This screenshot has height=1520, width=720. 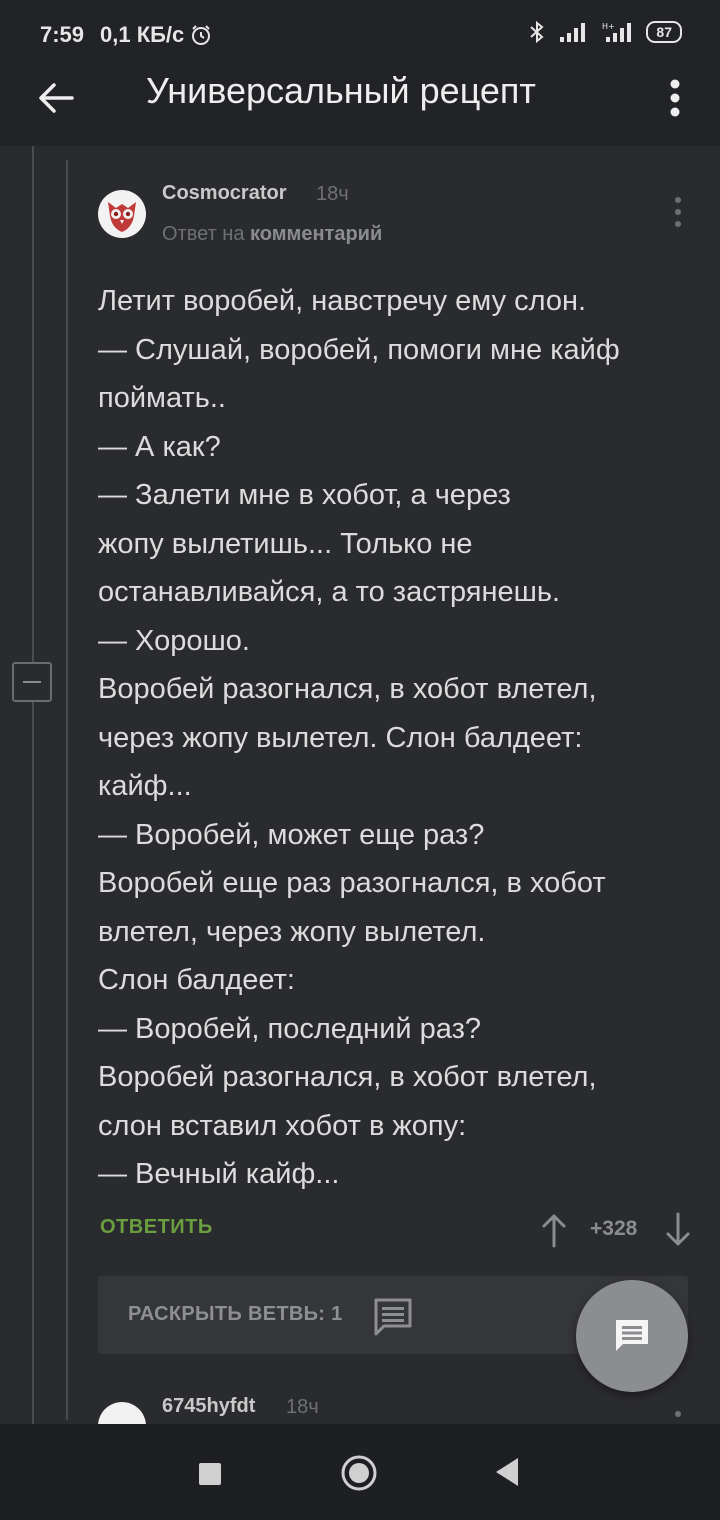 What do you see at coordinates (304, 495) in the screenshot?
I see `comment-line: — Залети мне в хобот, а через` at bounding box center [304, 495].